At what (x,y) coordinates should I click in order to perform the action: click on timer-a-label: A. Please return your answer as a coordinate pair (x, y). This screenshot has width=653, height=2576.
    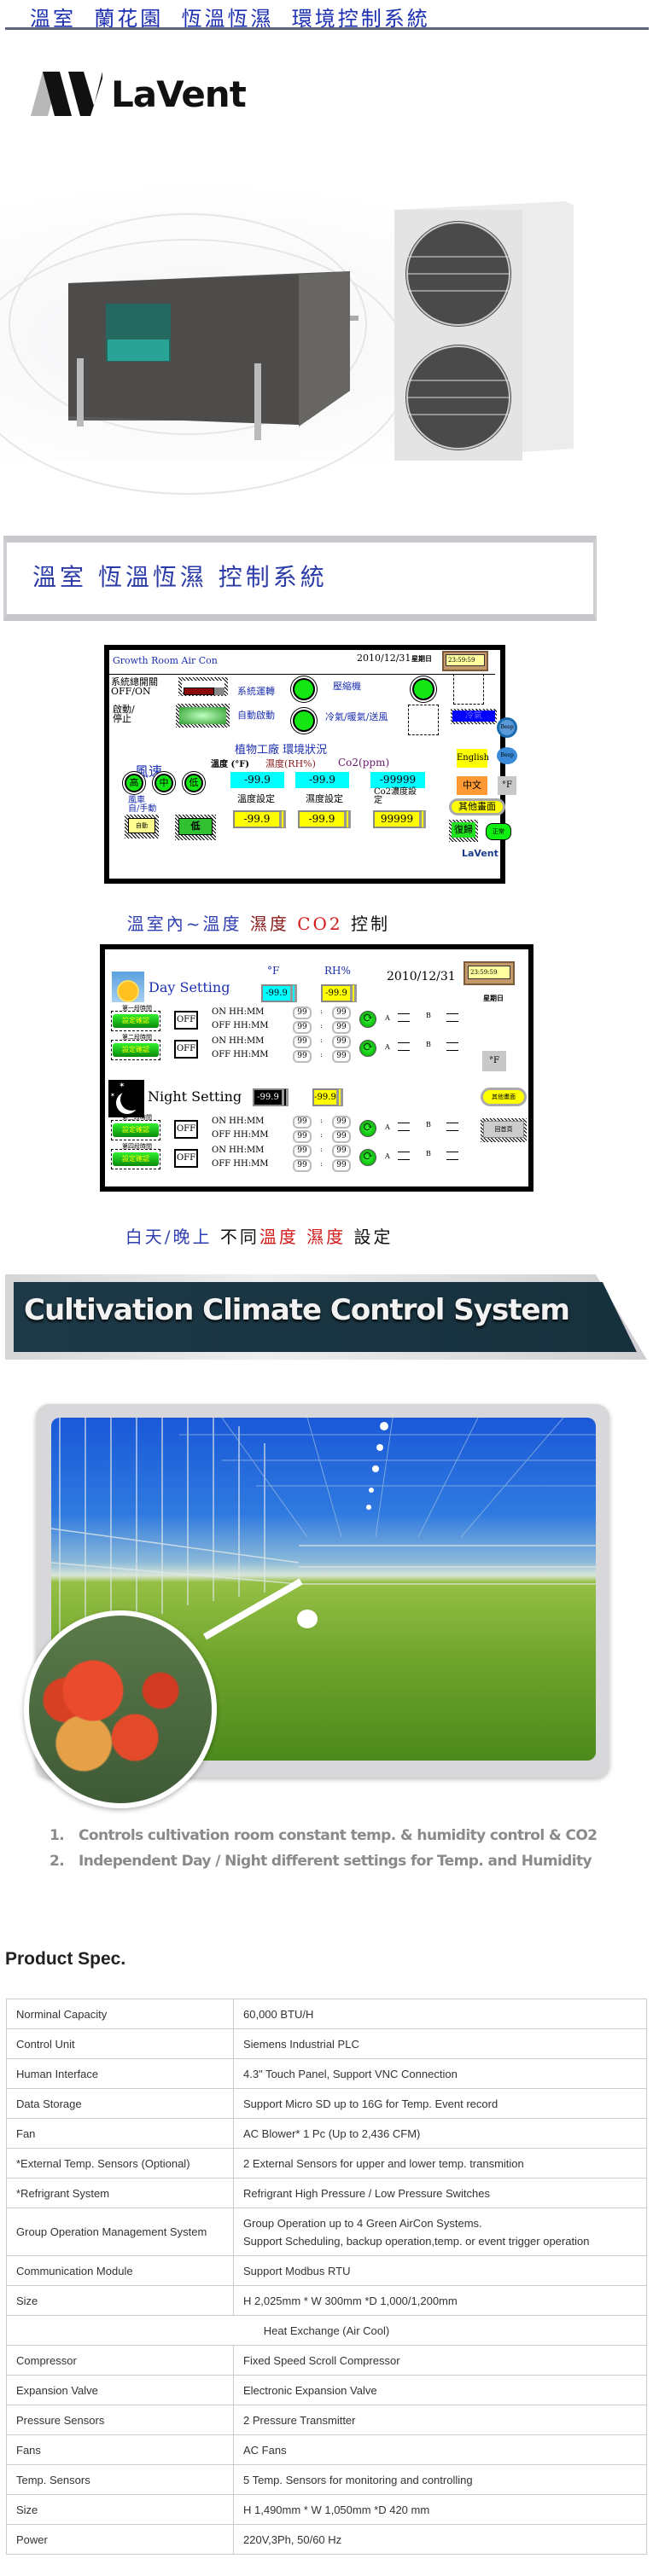
    Looking at the image, I should click on (387, 1156).